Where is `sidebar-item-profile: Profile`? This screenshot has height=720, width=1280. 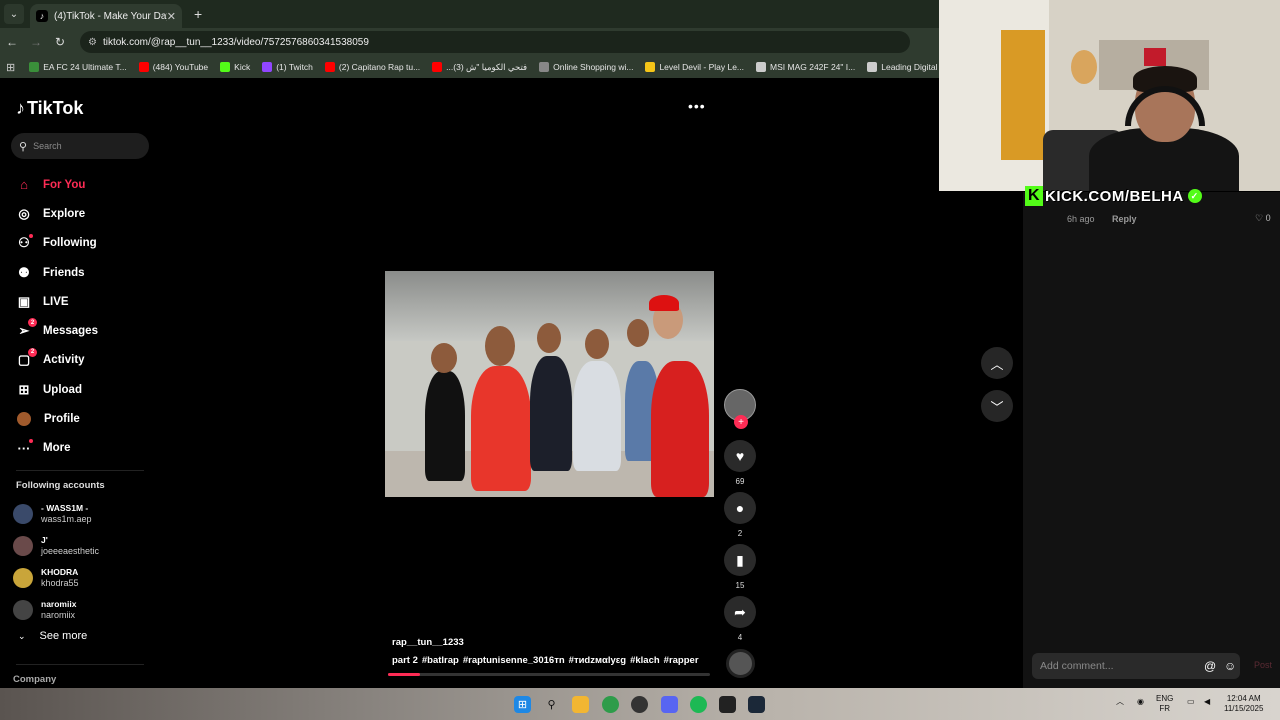
sidebar-item-profile: Profile is located at coordinates (57, 418).